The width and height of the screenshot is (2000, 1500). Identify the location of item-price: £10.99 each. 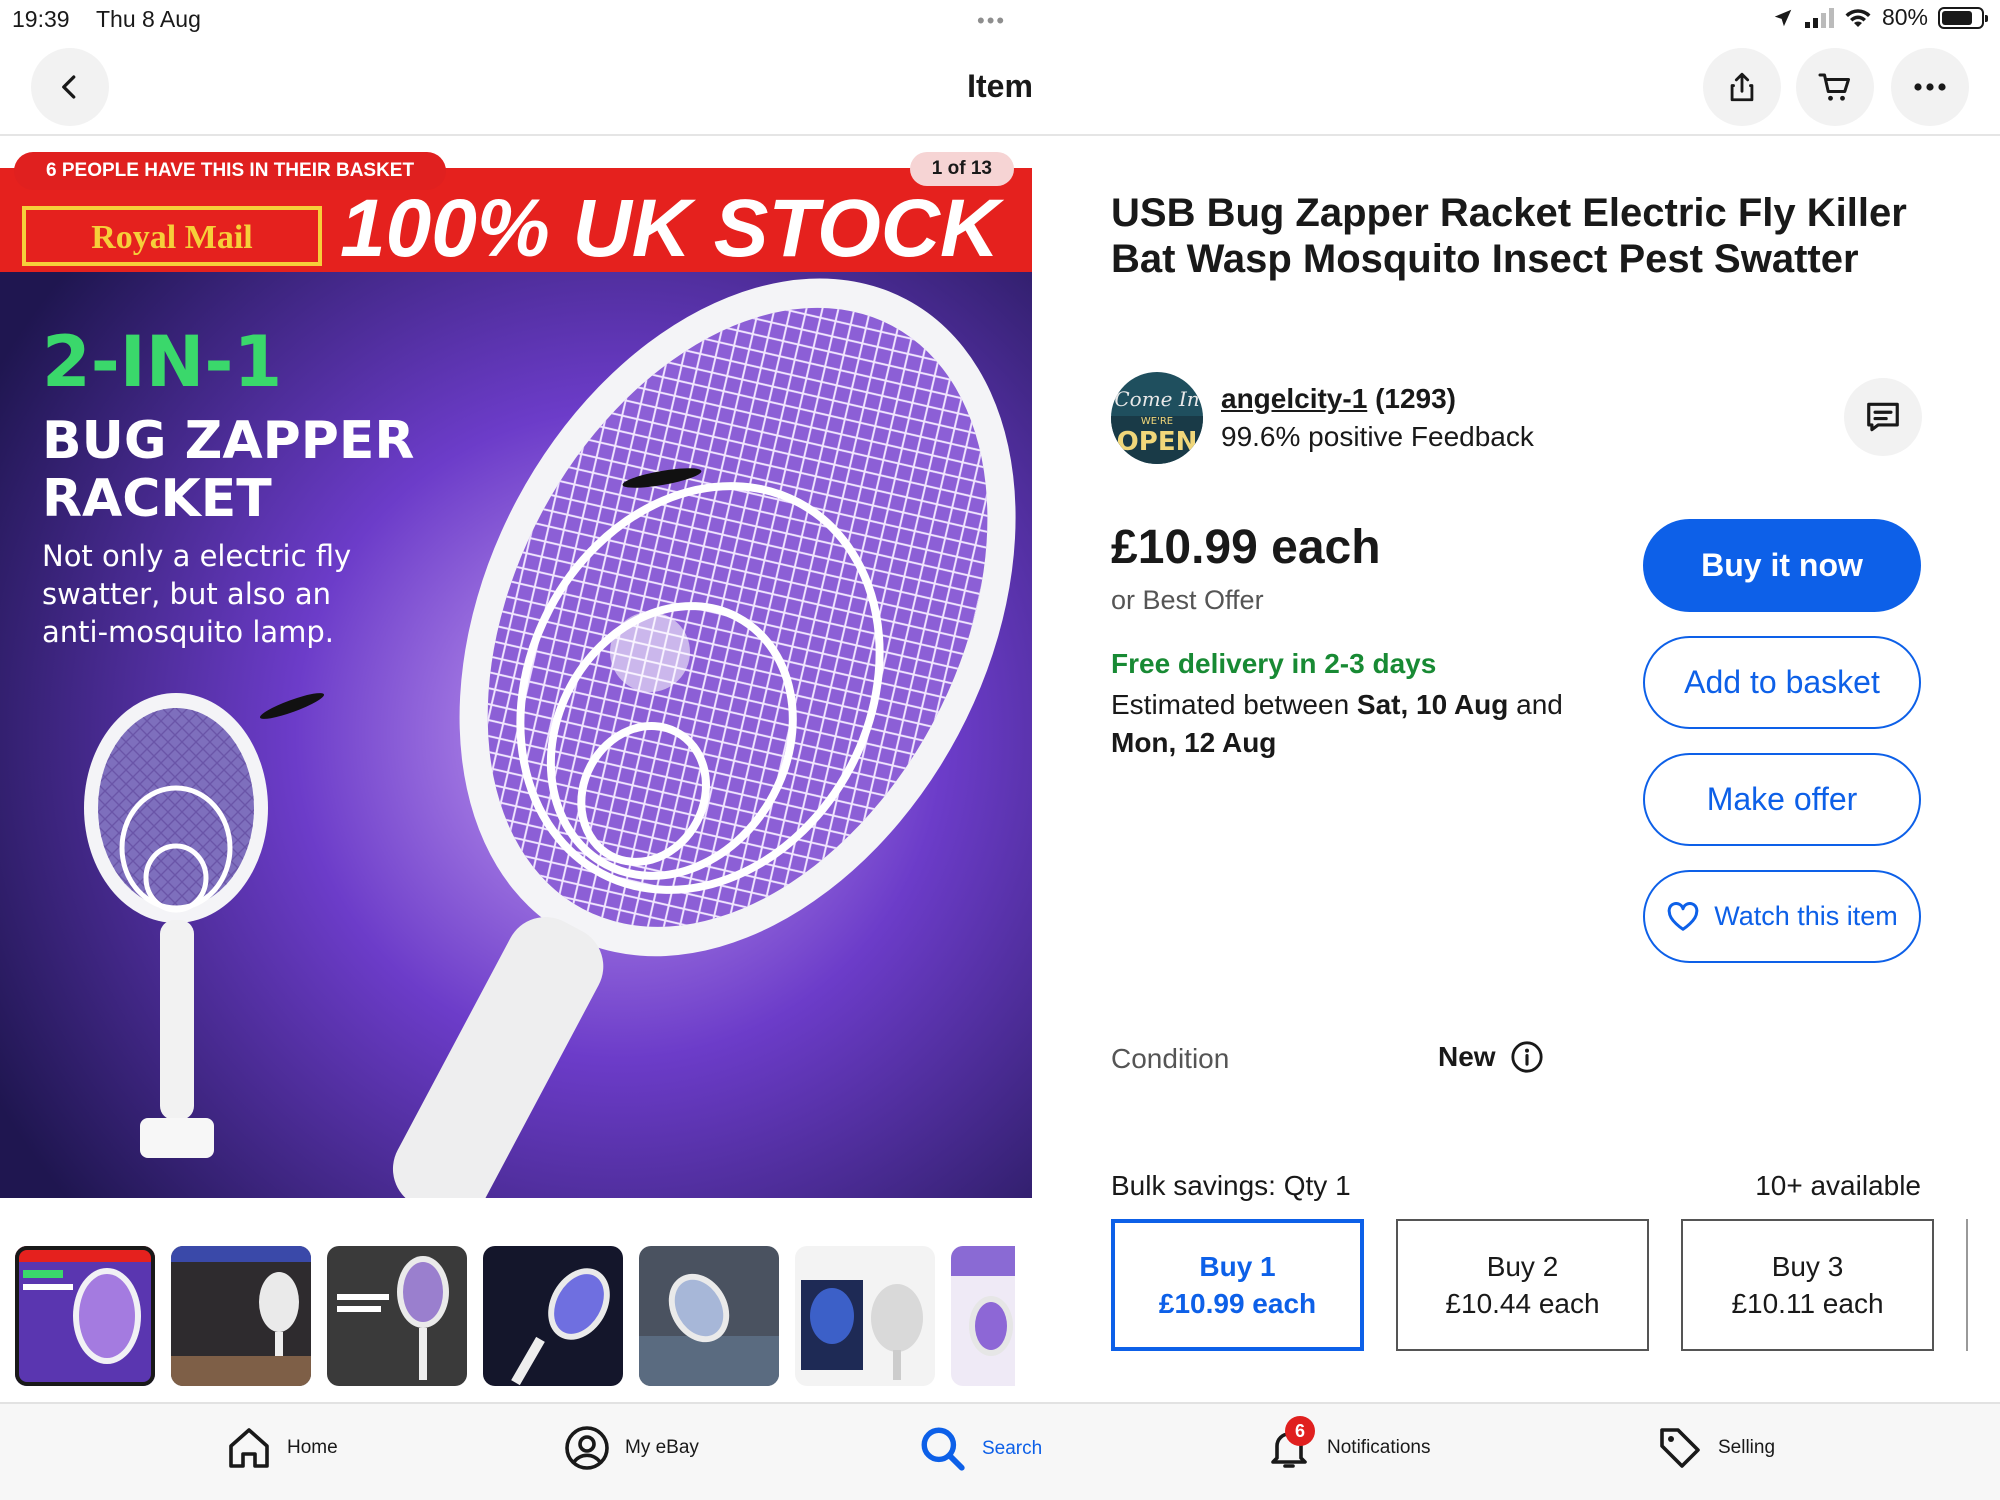
(1246, 547).